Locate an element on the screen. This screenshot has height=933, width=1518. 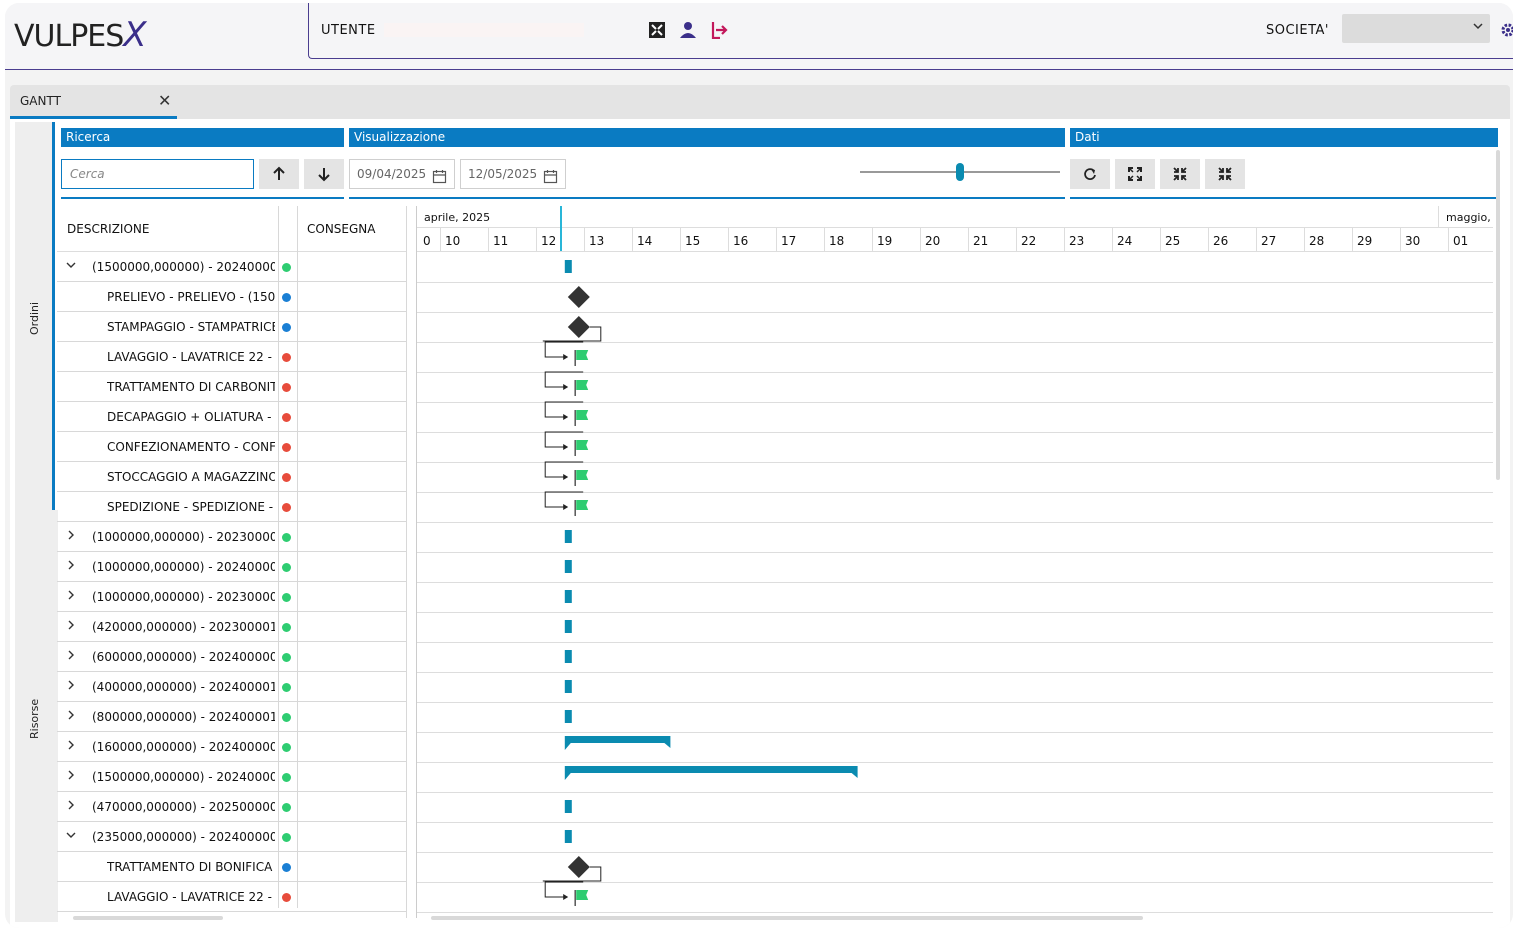
table-row: (160000,000000) - 20240000017 - is located at coordinates (231, 747).